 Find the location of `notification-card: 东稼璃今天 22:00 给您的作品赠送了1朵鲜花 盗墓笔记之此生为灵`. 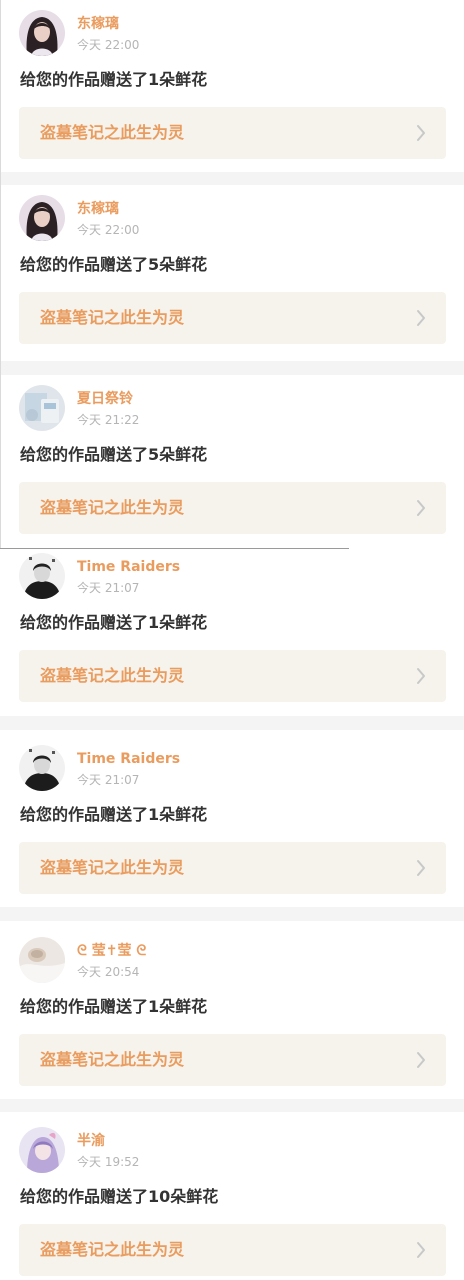

notification-card: 东稼璃今天 22:00 给您的作品赠送了1朵鲜花 盗墓笔记之此生为灵 is located at coordinates (232, 86).